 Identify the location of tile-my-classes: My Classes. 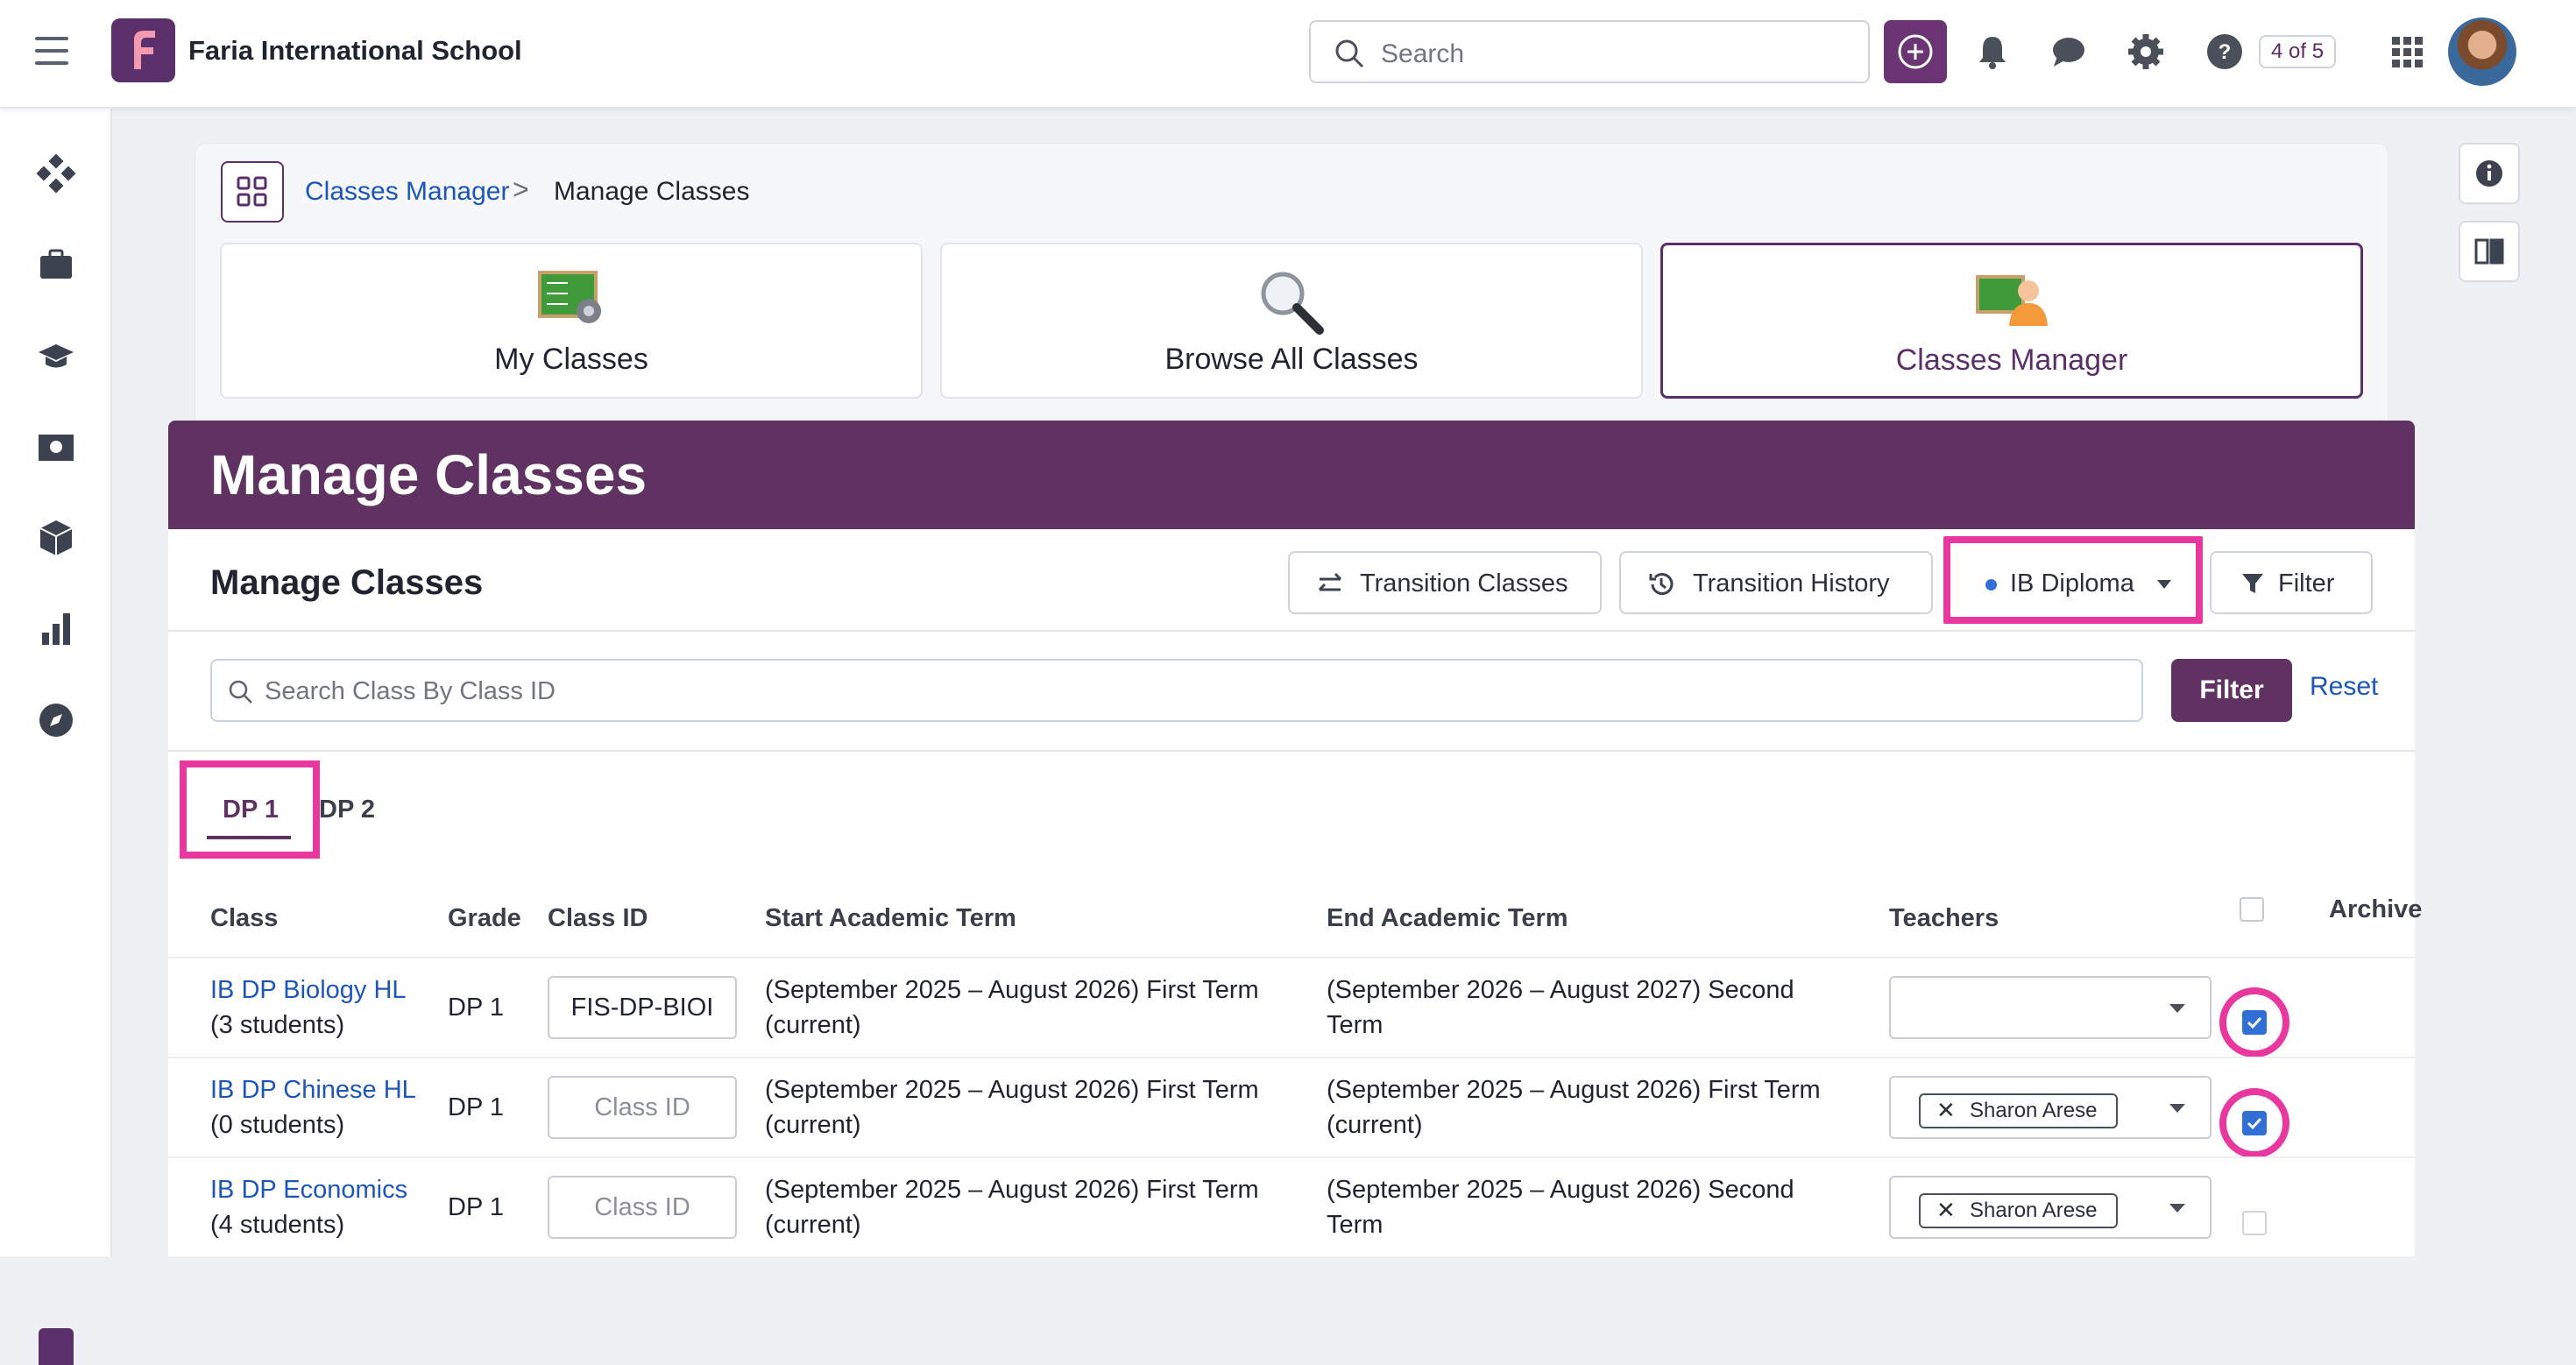
(571, 321).